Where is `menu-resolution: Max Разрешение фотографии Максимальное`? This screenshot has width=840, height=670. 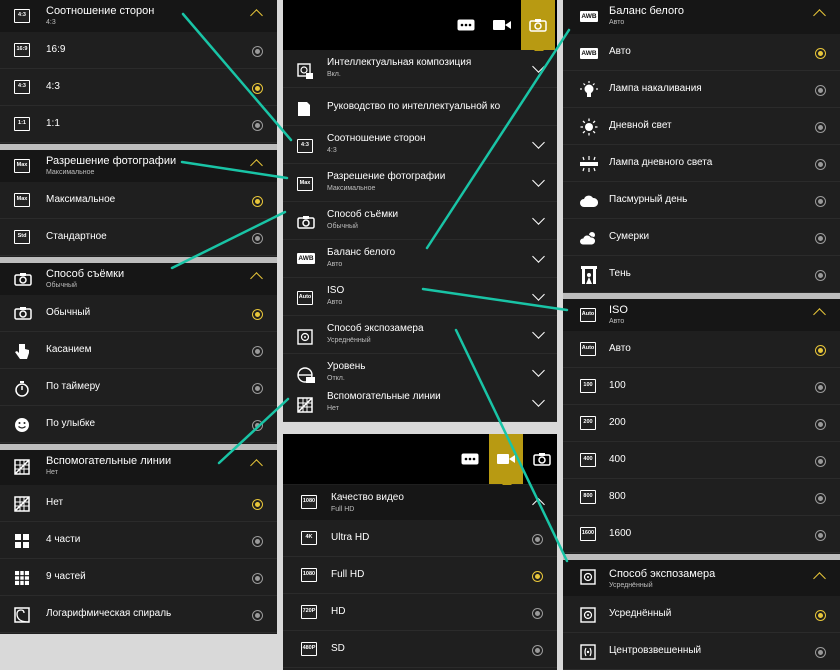 menu-resolution: Max Разрешение фотографии Максимальное is located at coordinates (420, 183).